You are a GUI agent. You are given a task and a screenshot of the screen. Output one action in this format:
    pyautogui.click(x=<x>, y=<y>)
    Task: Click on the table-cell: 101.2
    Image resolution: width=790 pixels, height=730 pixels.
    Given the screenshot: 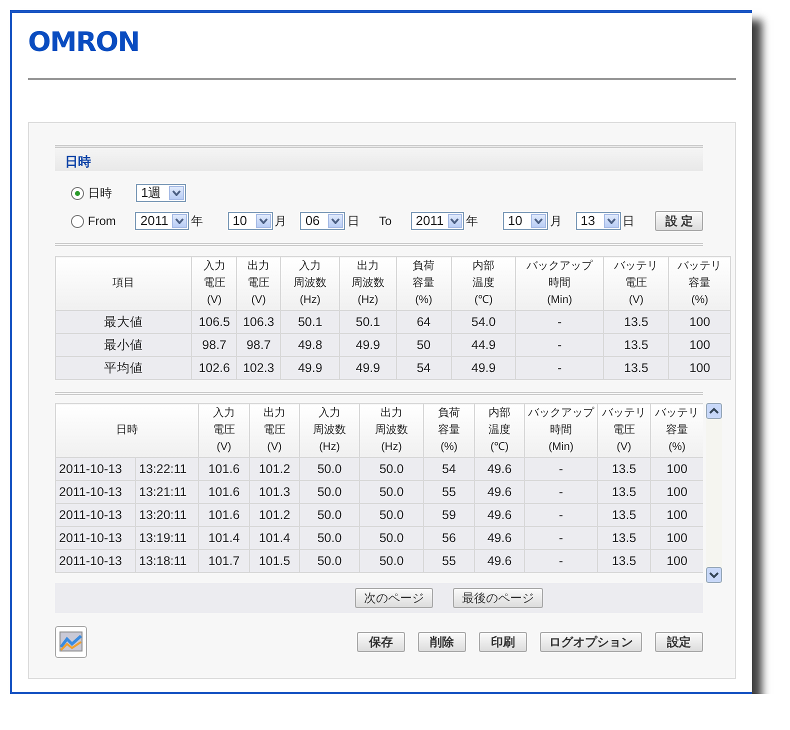 What is the action you would take?
    pyautogui.click(x=275, y=515)
    